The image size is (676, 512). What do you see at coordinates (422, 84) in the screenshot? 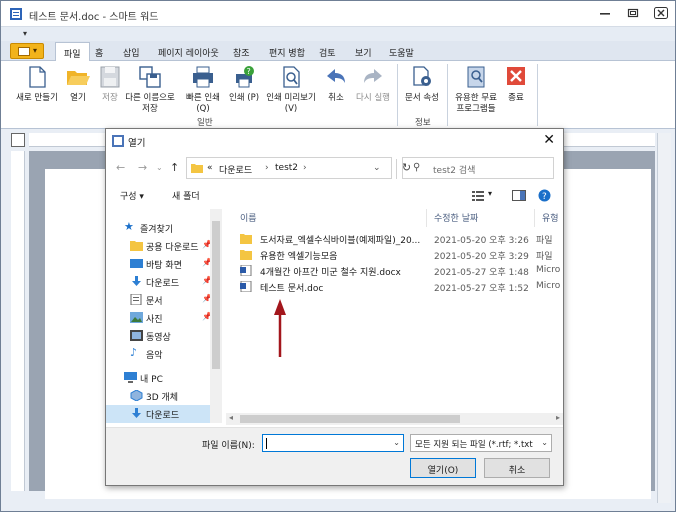
I see `document-properties-button: 문서 속성` at bounding box center [422, 84].